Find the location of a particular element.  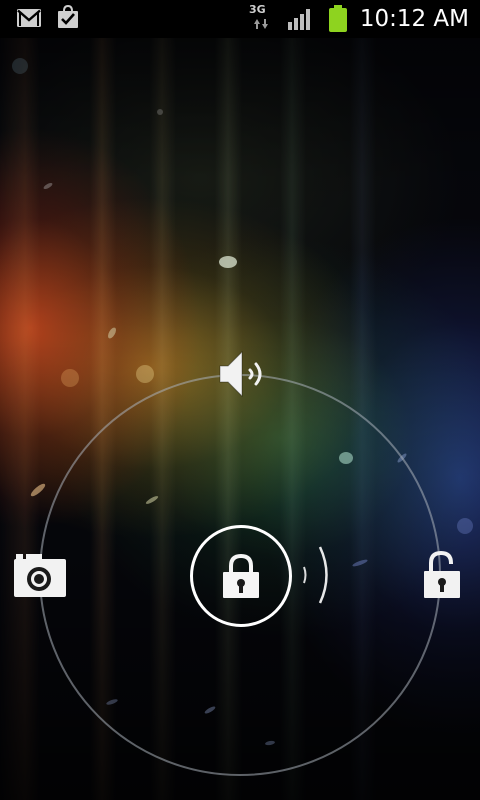

gmail-icon is located at coordinates (29, 18).